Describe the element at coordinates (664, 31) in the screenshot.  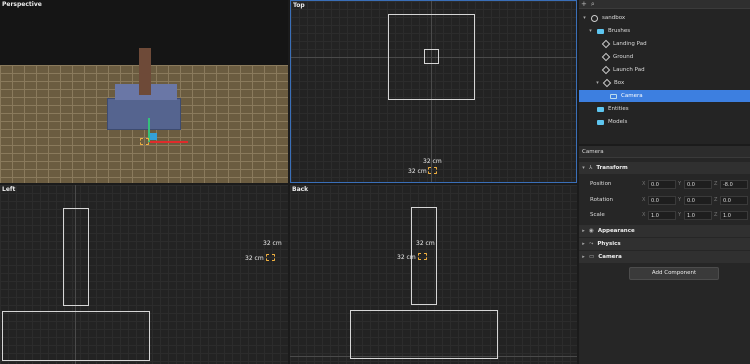
I see `tree-item-brushes: ▾ Brushes` at that location.